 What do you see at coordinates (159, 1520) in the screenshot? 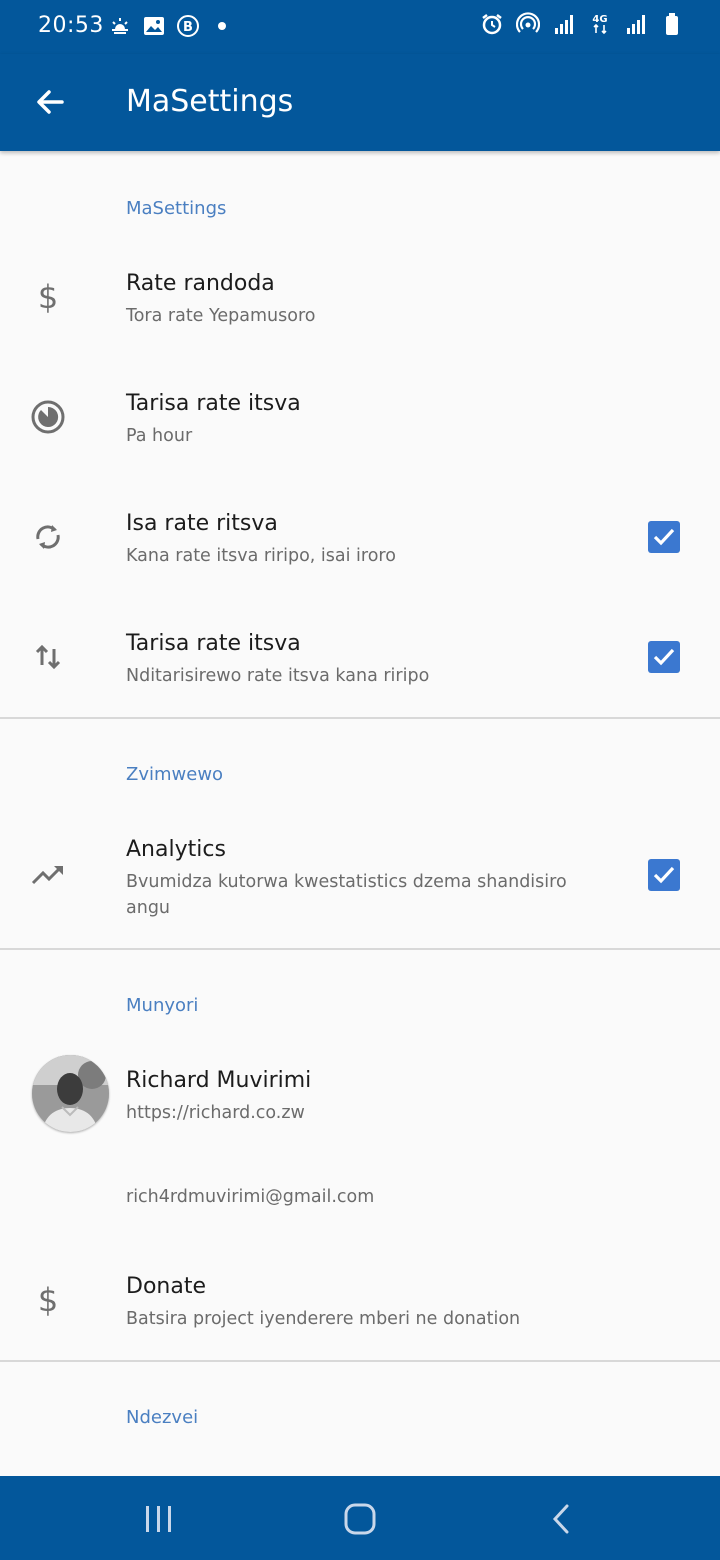
I see `recents-icon` at bounding box center [159, 1520].